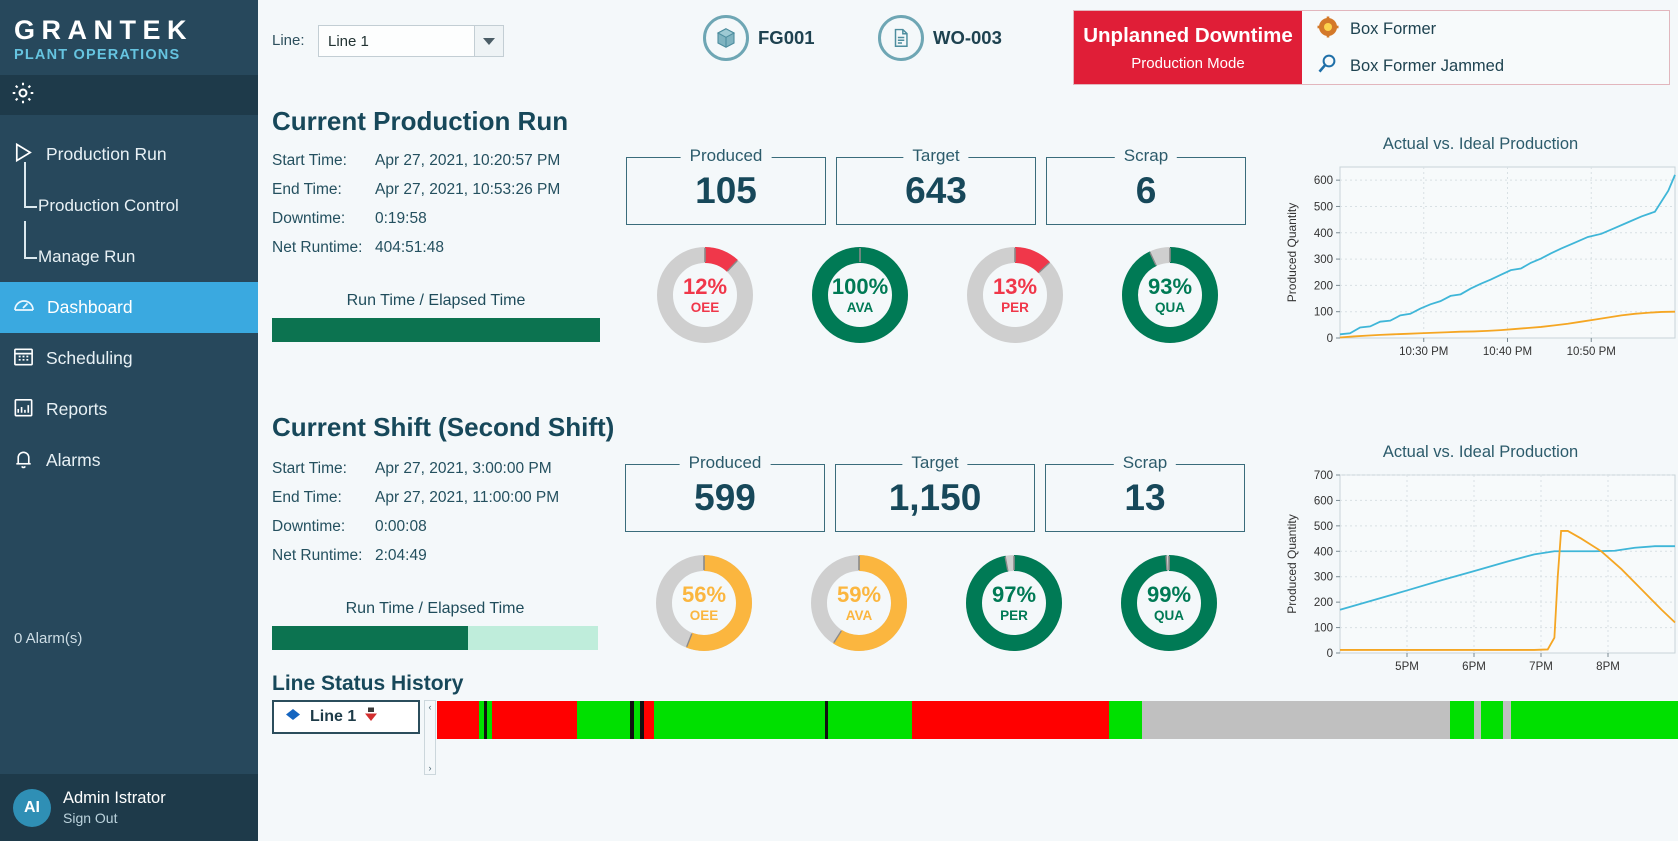  Describe the element at coordinates (114, 818) in the screenshot. I see `sign-out-link: Sign Out` at that location.